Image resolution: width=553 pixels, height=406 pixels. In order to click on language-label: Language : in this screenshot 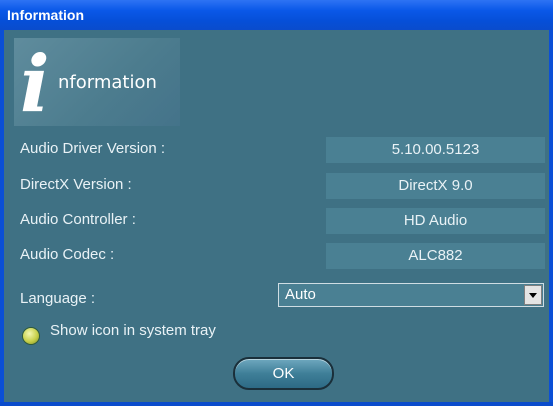, I will do `click(58, 298)`.